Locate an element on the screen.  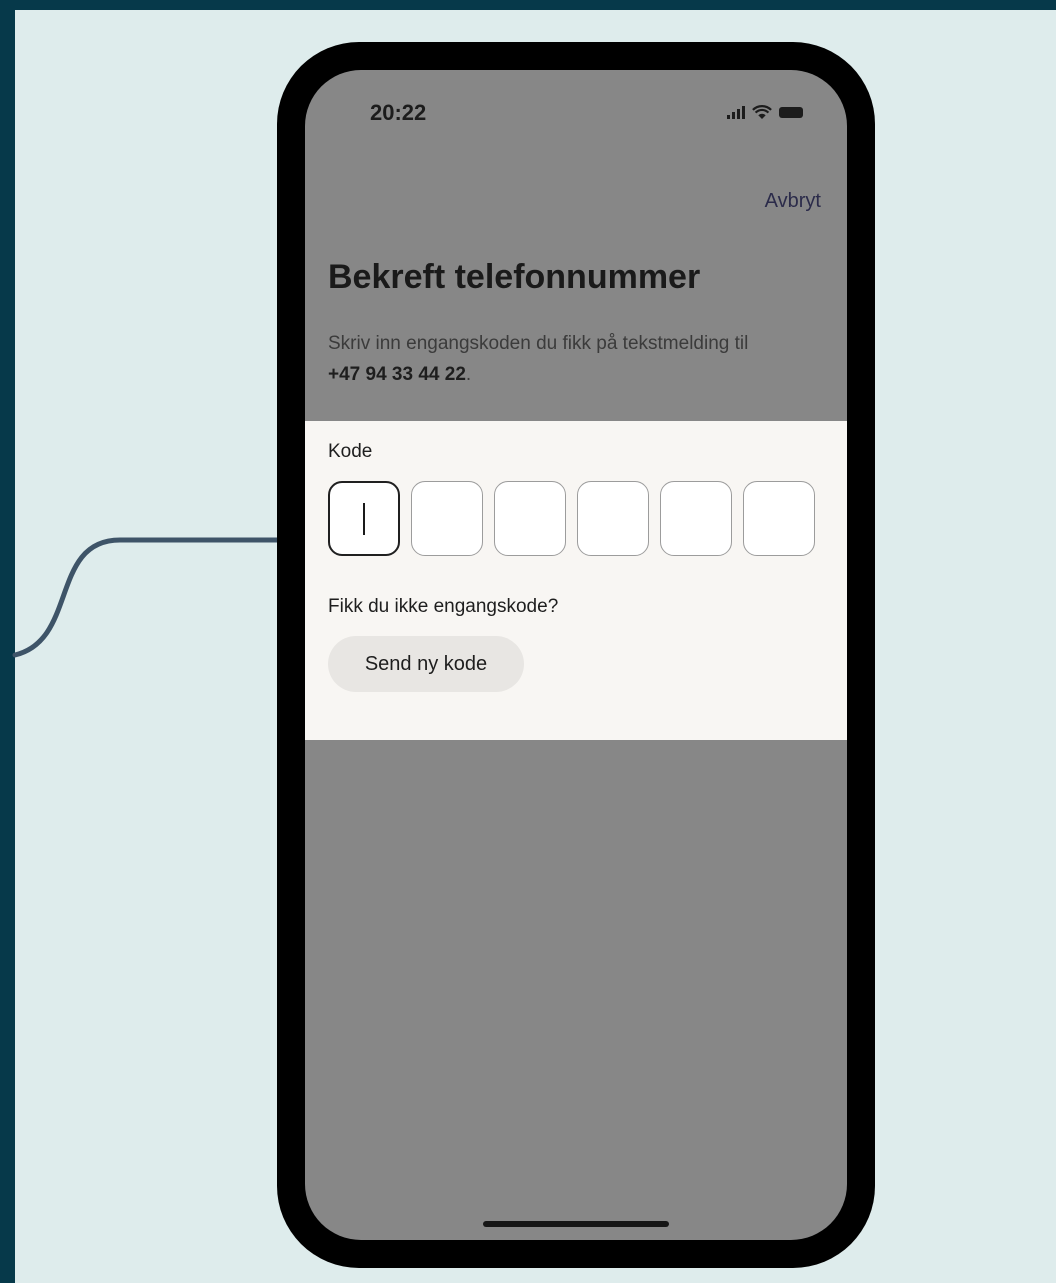
wifi-icon is located at coordinates (762, 111).